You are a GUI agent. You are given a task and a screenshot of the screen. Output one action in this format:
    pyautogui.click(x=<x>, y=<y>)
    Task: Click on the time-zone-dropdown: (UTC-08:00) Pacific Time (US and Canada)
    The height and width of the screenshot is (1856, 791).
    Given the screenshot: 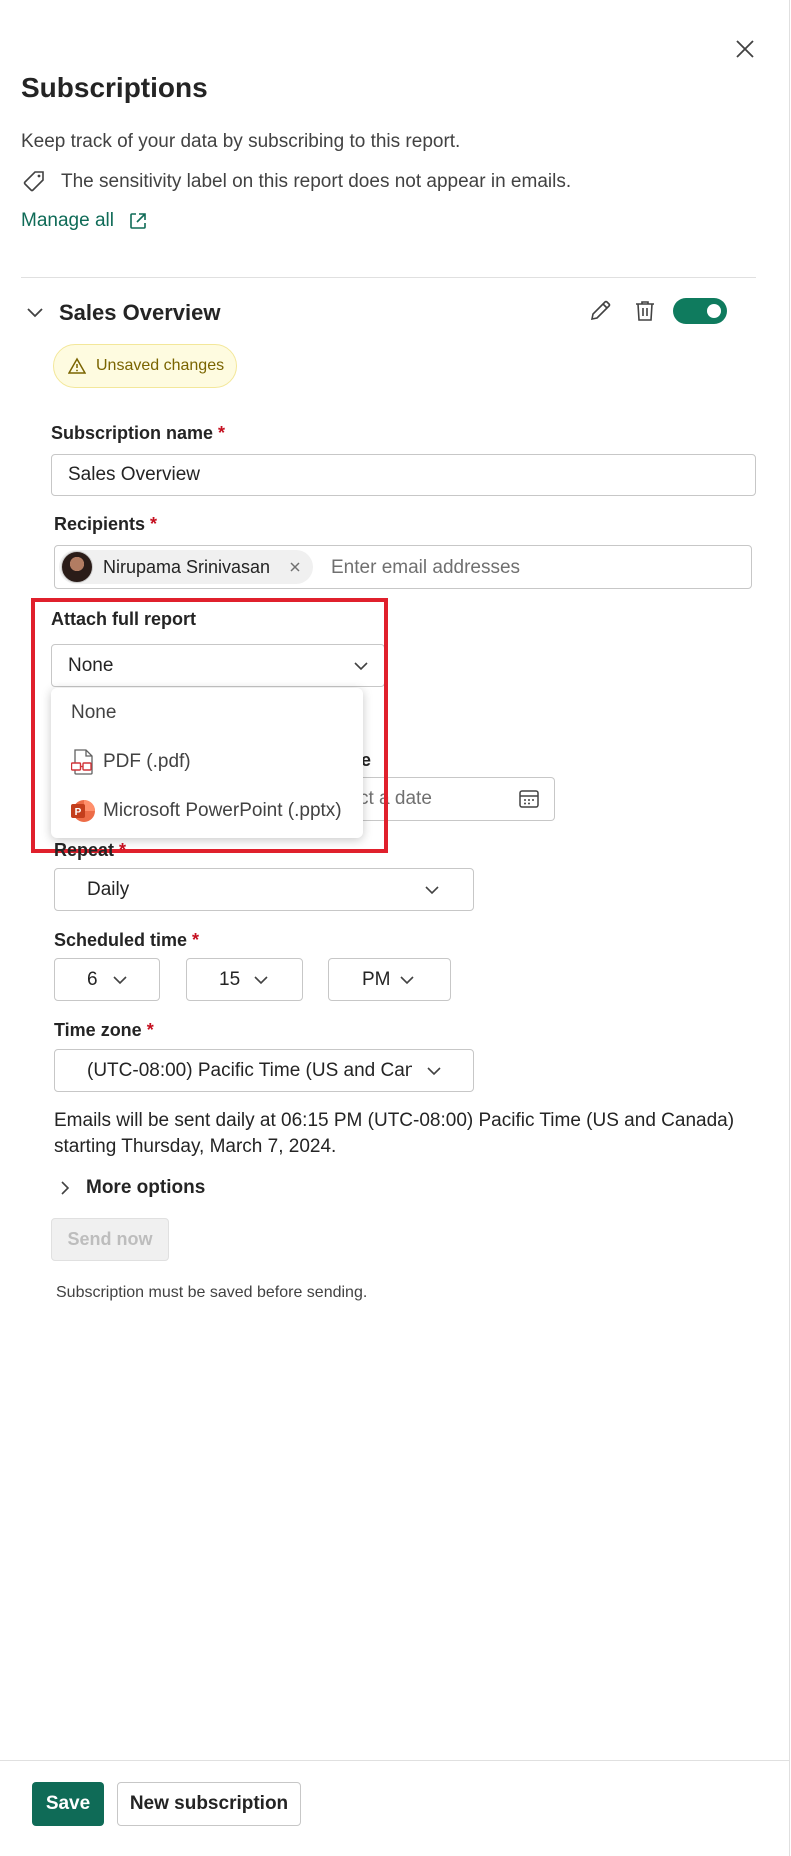 What is the action you would take?
    pyautogui.click(x=264, y=1070)
    